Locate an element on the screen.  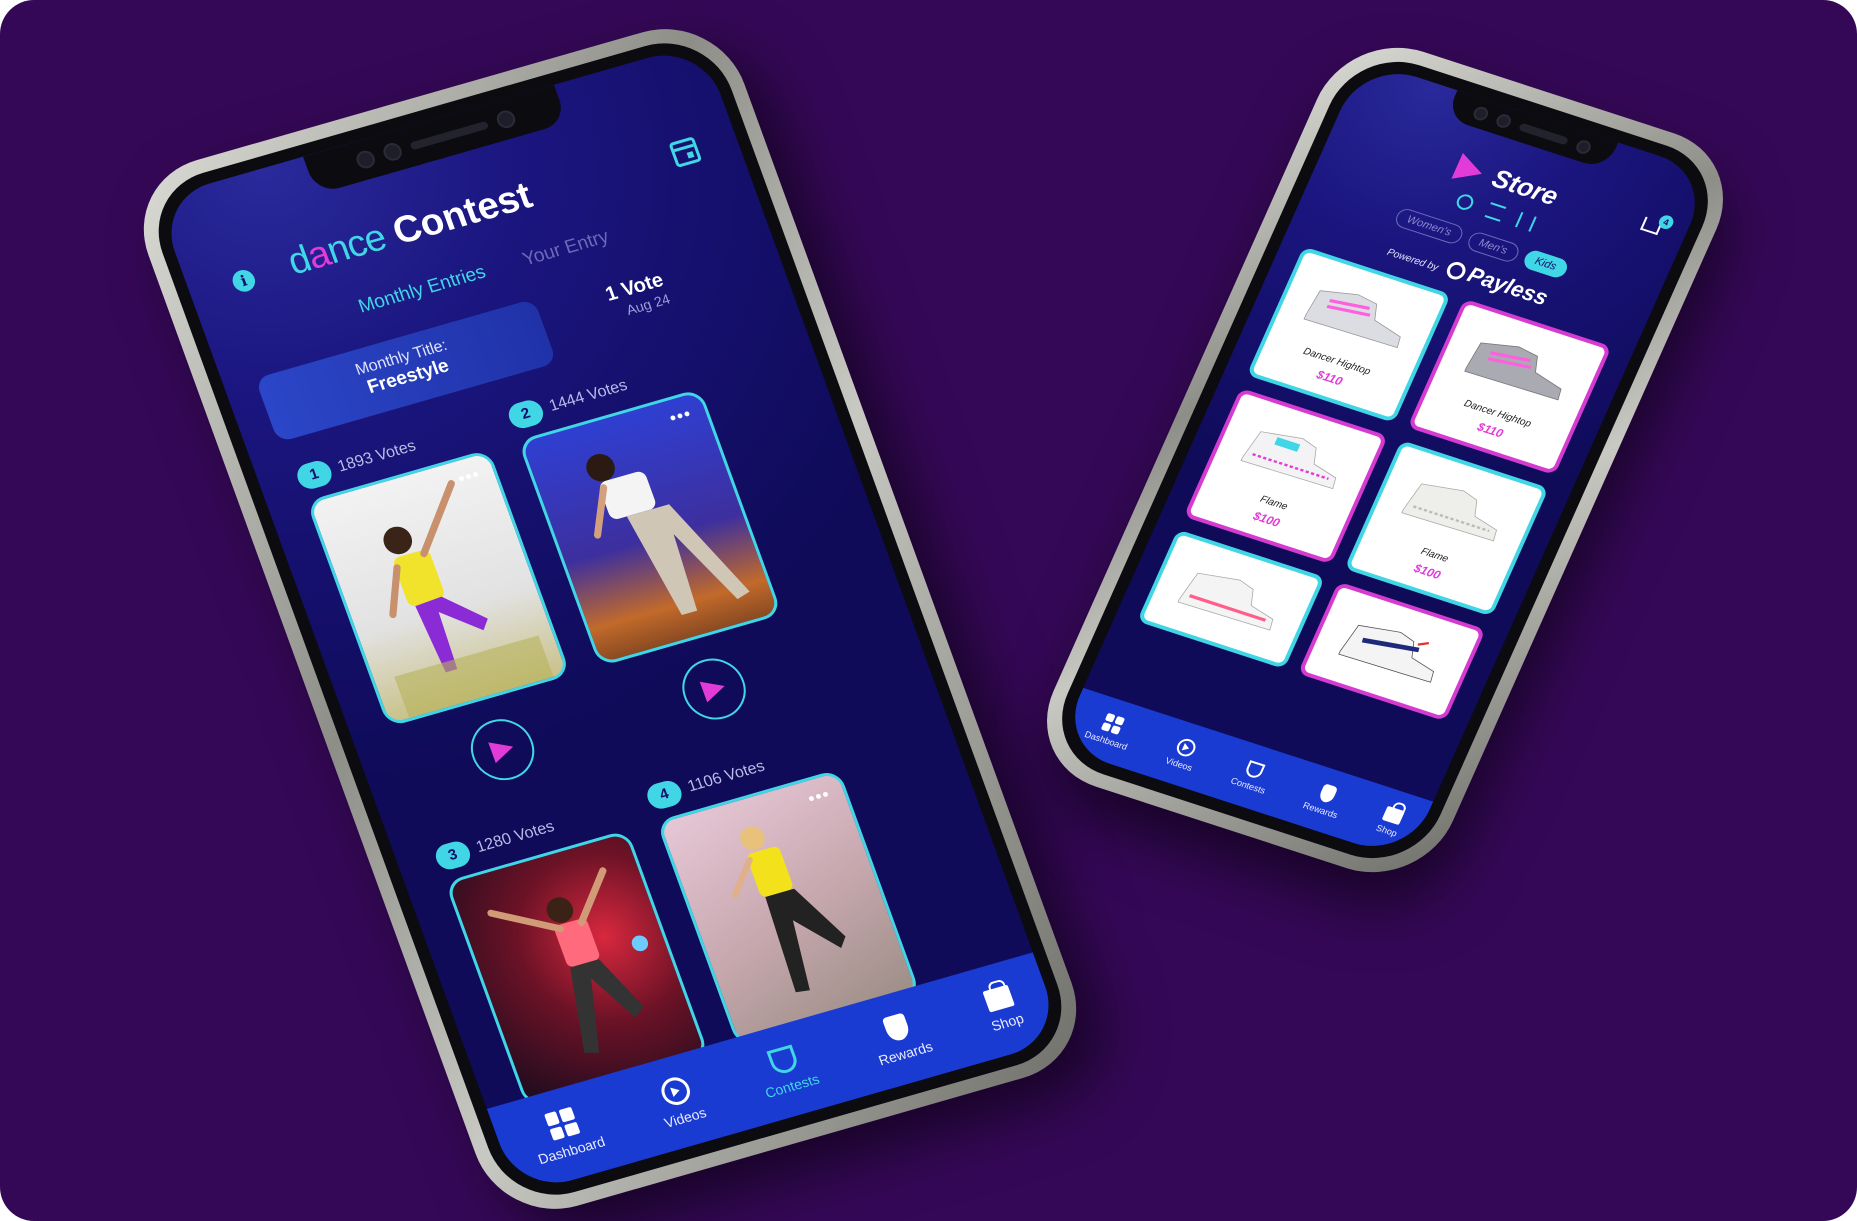
rank-badge: 1 is located at coordinates (314, 474).